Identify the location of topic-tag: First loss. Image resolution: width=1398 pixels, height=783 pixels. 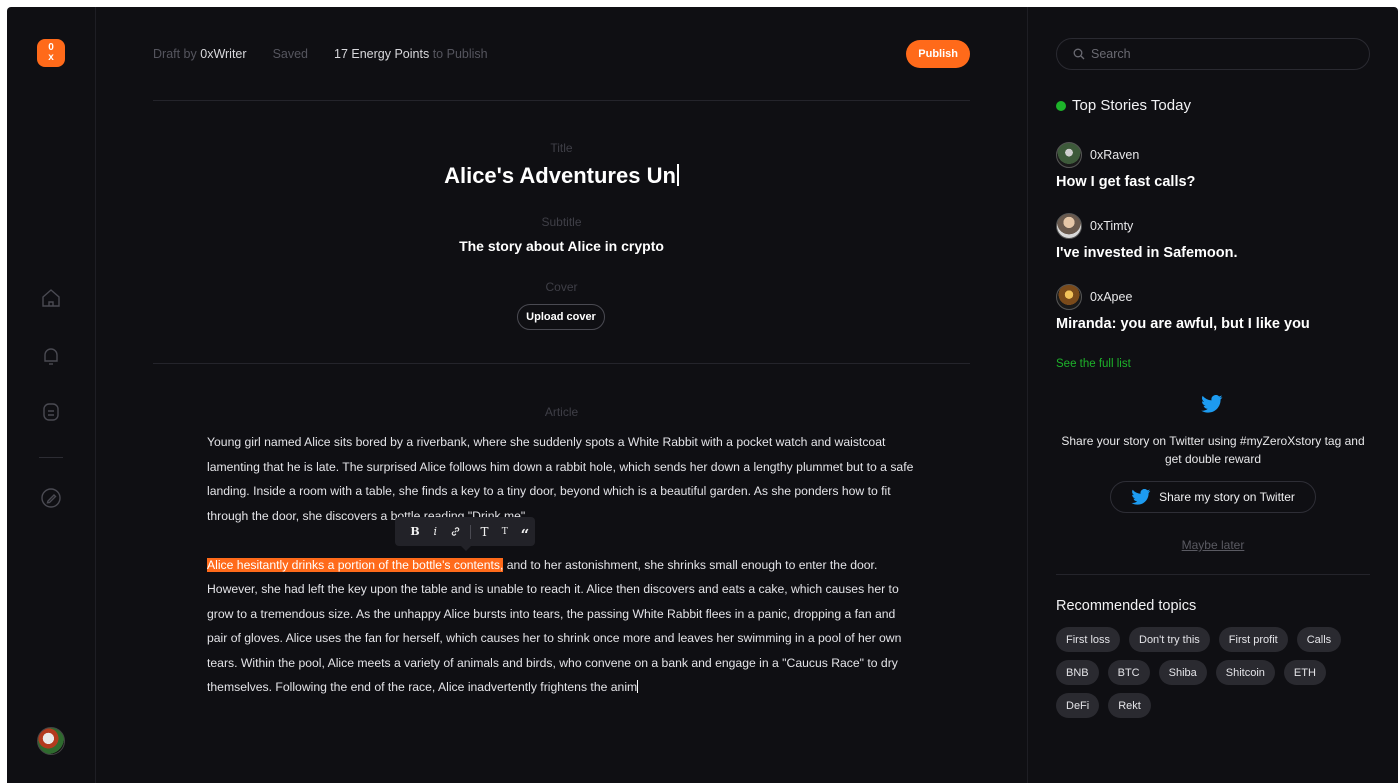
(1088, 639).